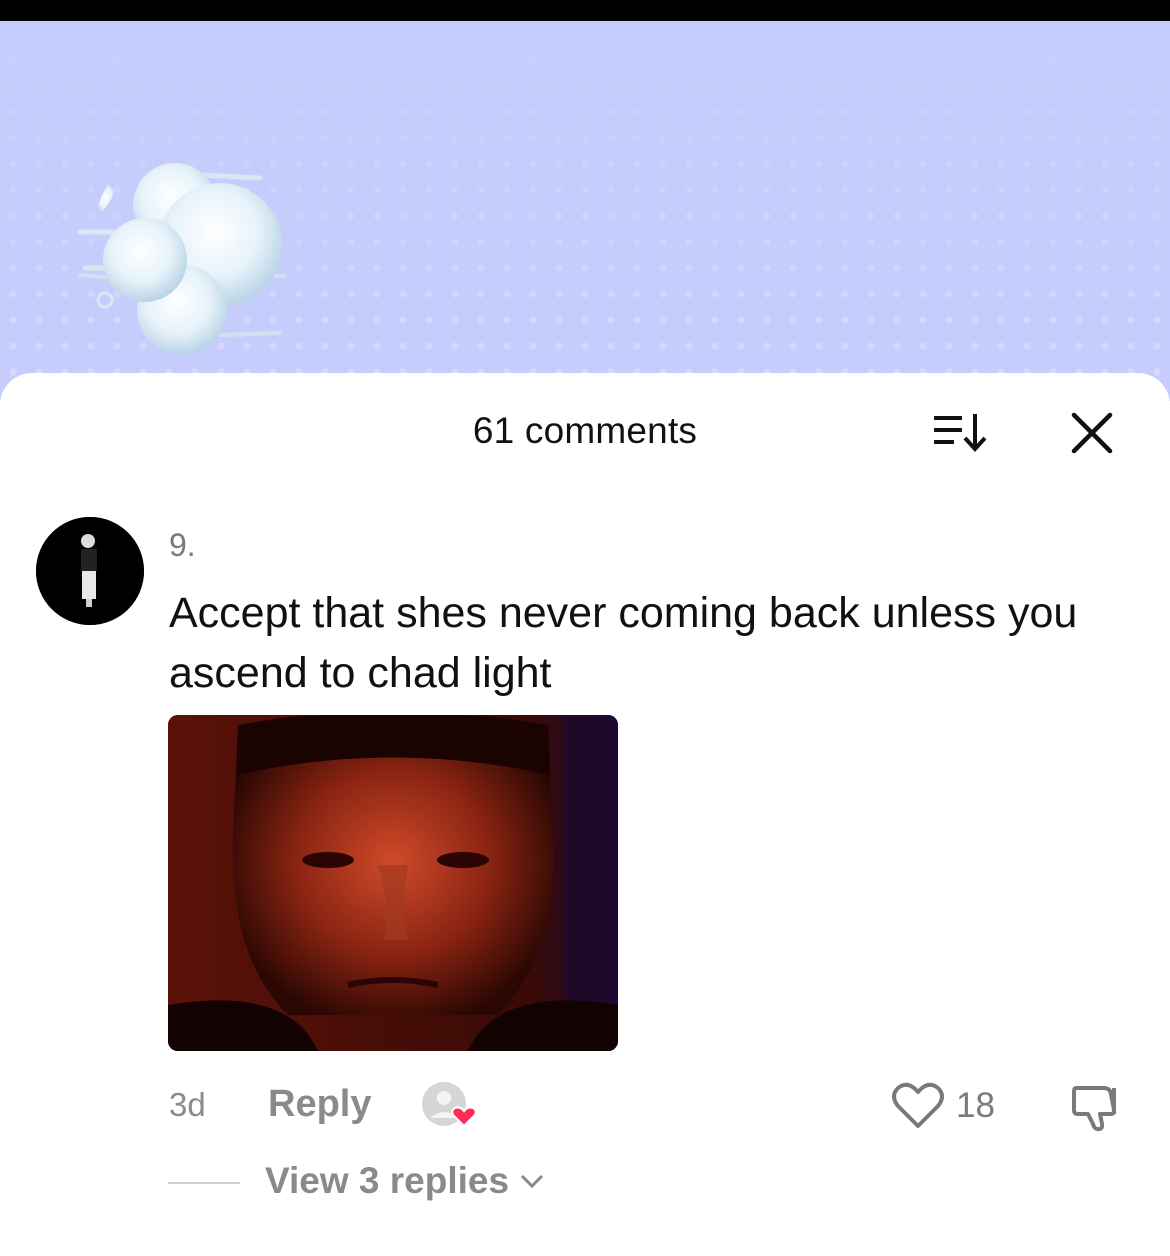  I want to click on view-replies-label: View 3 replies, so click(387, 1180).